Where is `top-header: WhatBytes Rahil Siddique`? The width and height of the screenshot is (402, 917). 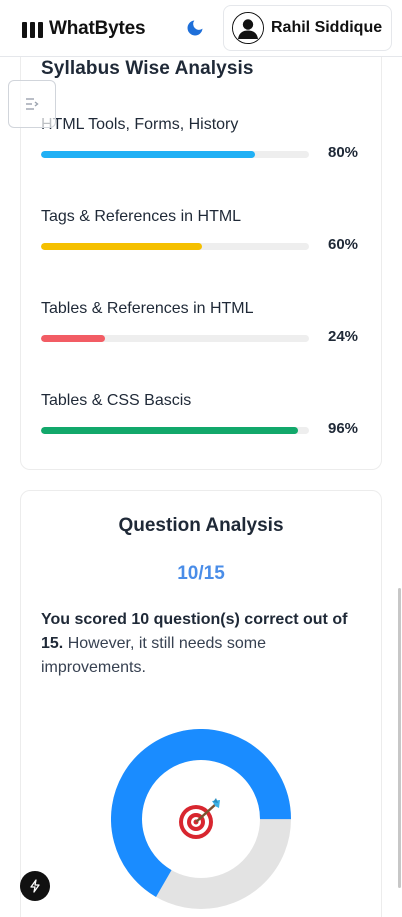
top-header: WhatBytes Rahil Siddique is located at coordinates (201, 28).